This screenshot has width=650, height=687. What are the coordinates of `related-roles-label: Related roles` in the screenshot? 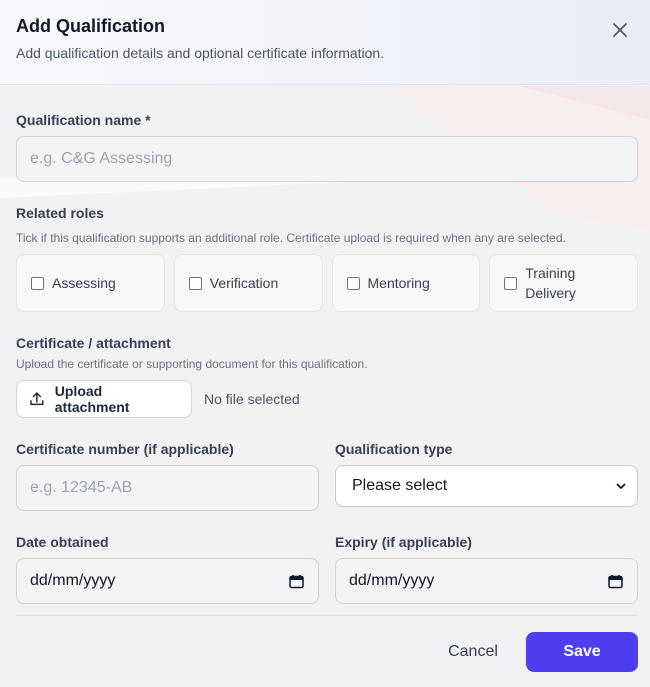 It's located at (60, 213).